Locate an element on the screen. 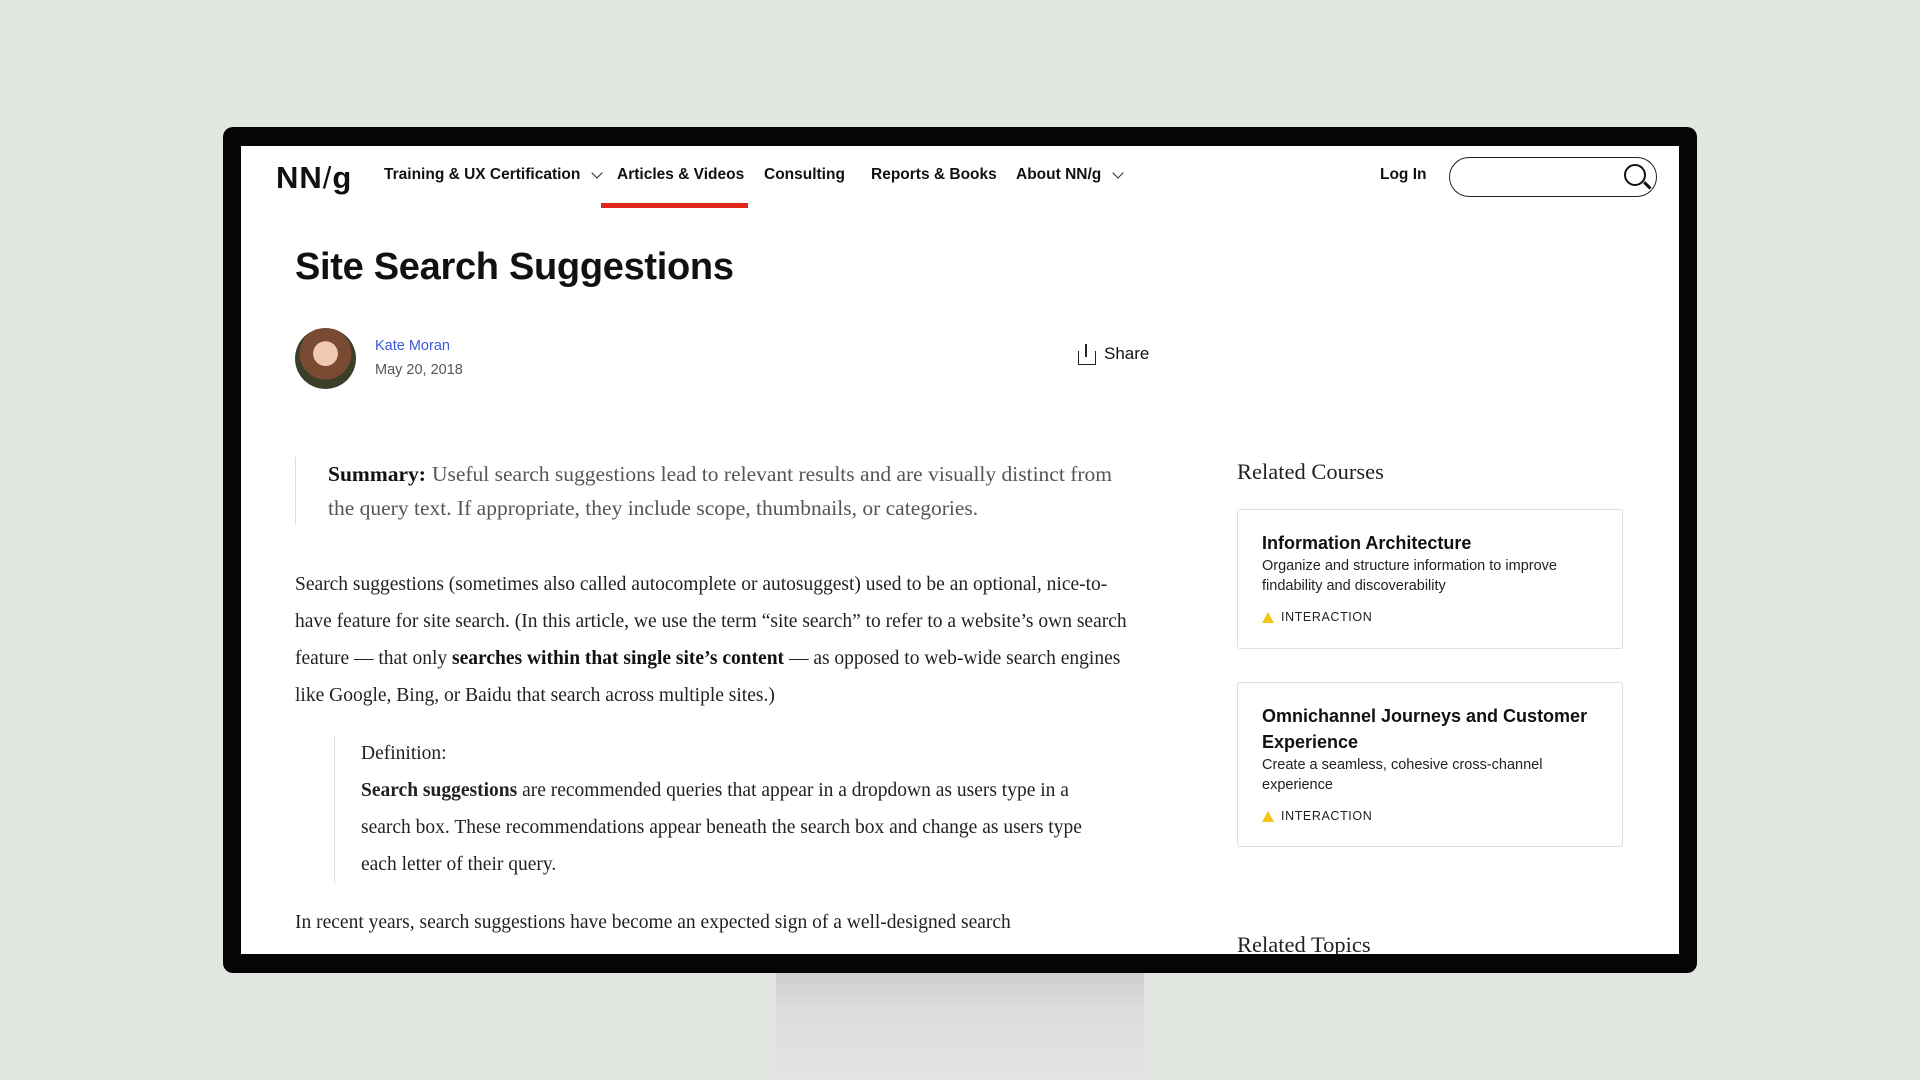 The image size is (1920, 1080). active-nav-indicator is located at coordinates (674, 205).